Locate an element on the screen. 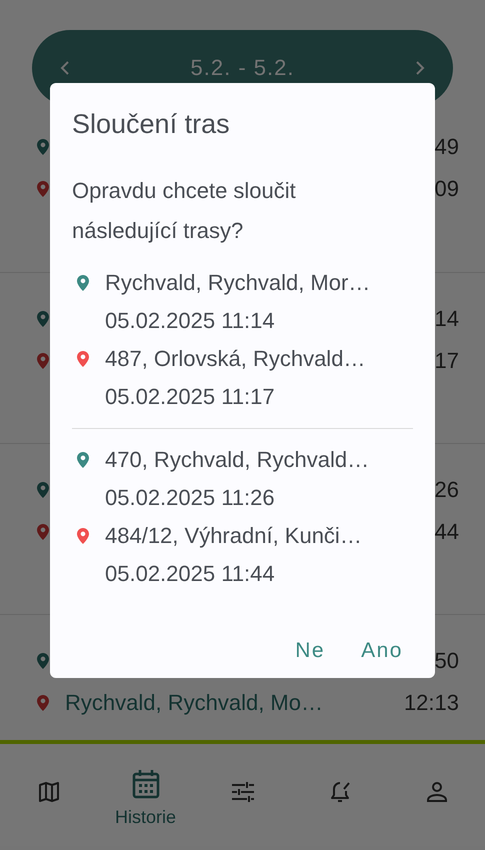  person-icon is located at coordinates (436, 792).